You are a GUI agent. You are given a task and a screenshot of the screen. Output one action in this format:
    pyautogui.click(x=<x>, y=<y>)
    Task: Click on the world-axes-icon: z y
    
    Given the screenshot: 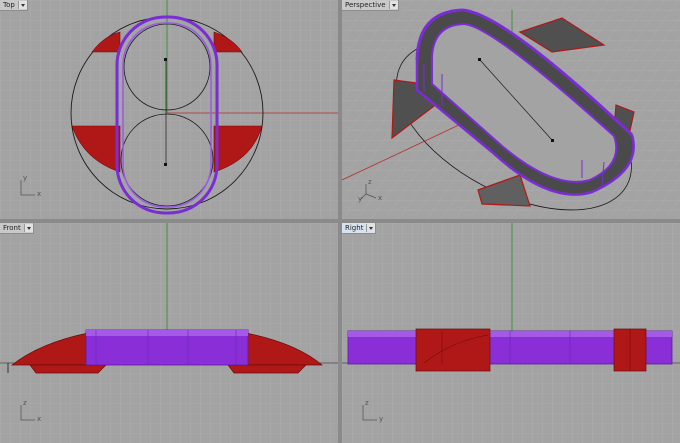 What is the action you would take?
    pyautogui.click(x=371, y=411)
    